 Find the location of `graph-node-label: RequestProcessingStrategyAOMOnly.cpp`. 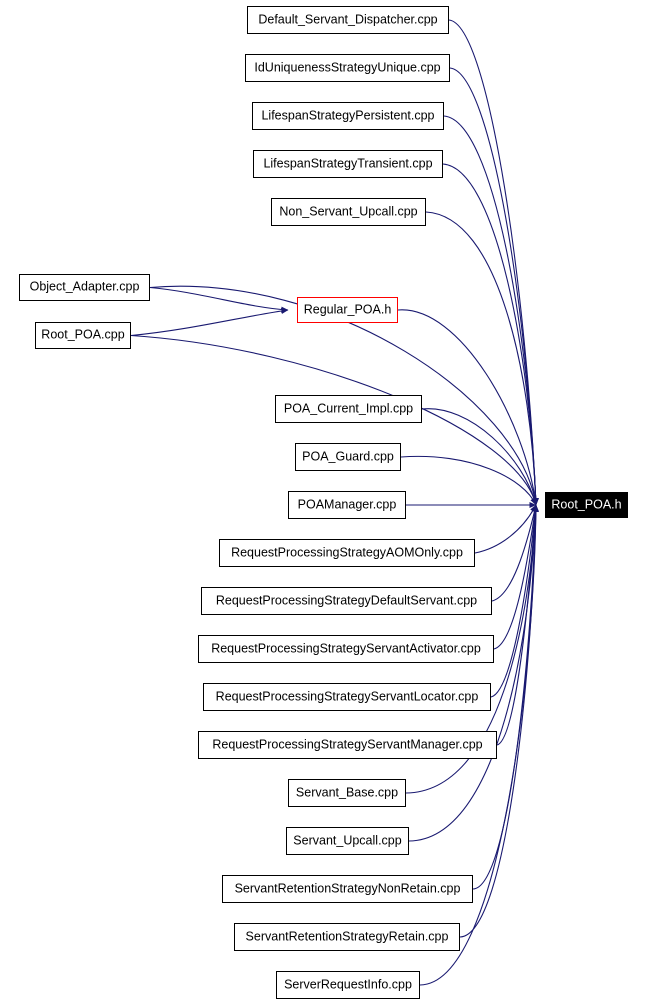

graph-node-label: RequestProcessingStrategyAOMOnly.cpp is located at coordinates (347, 552).